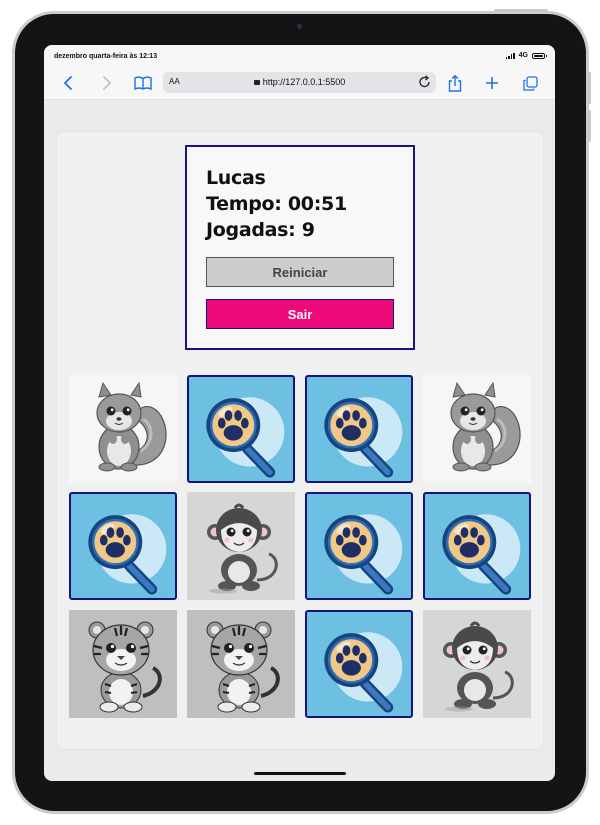 The width and height of the screenshot is (600, 825). Describe the element at coordinates (260, 230) in the screenshot. I see `moves-label: Jogadas: 9` at that location.